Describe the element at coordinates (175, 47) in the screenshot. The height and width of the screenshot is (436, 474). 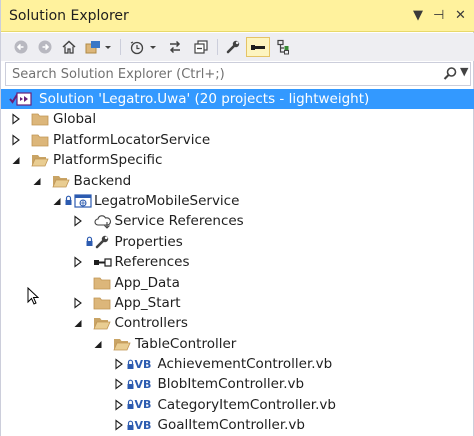
I see `sync-icon` at that location.